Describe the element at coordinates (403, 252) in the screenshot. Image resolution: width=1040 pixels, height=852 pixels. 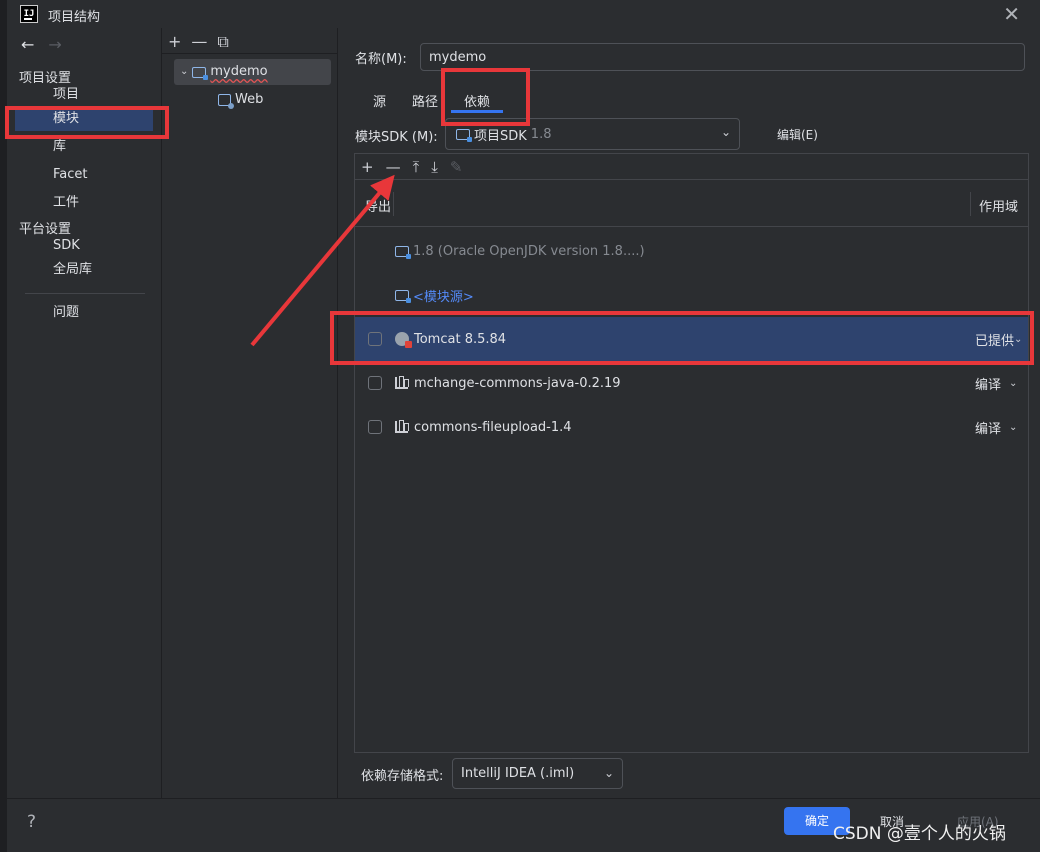
I see `jdk-folder-icon` at that location.